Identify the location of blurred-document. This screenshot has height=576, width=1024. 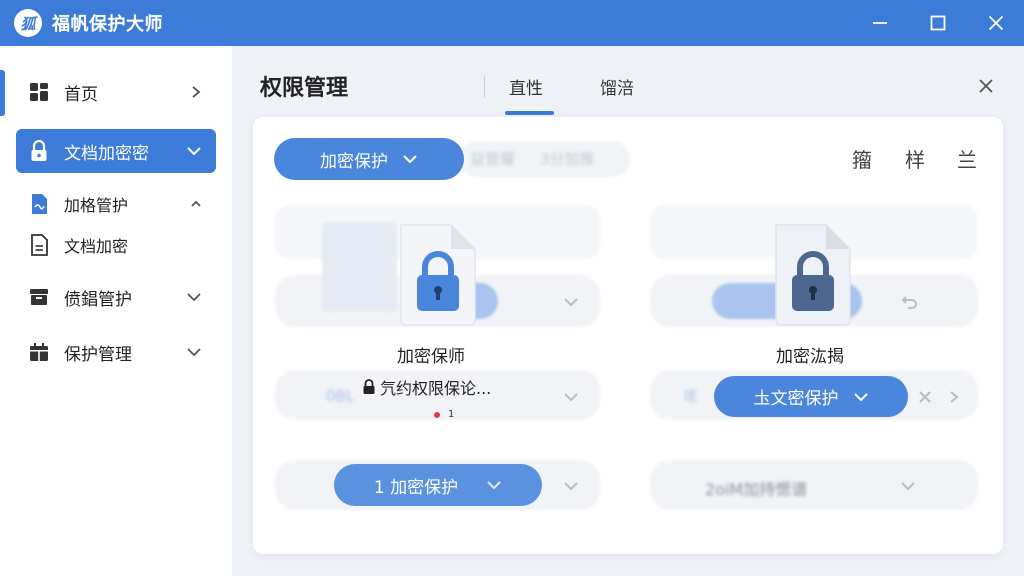
(359, 267).